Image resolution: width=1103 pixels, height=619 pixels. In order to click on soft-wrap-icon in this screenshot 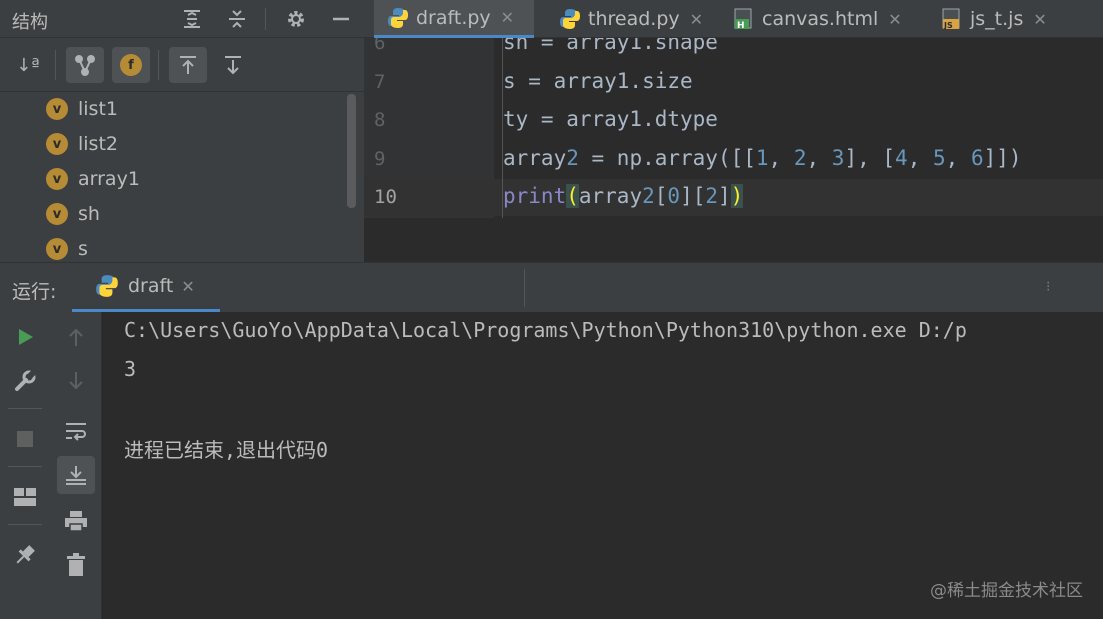, I will do `click(76, 432)`.